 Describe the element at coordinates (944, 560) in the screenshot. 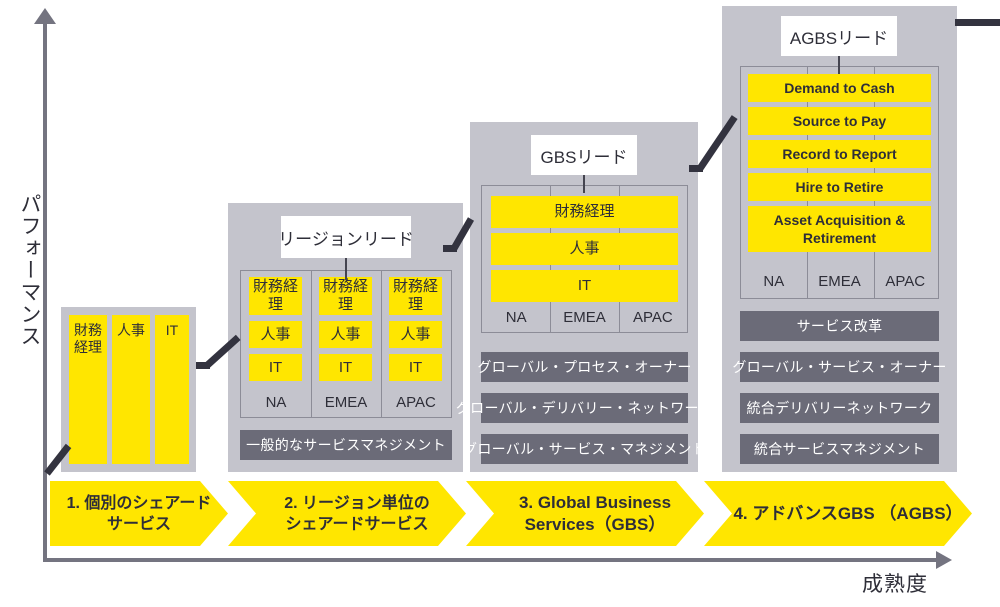

I see `x-axis-arrow-icon` at that location.